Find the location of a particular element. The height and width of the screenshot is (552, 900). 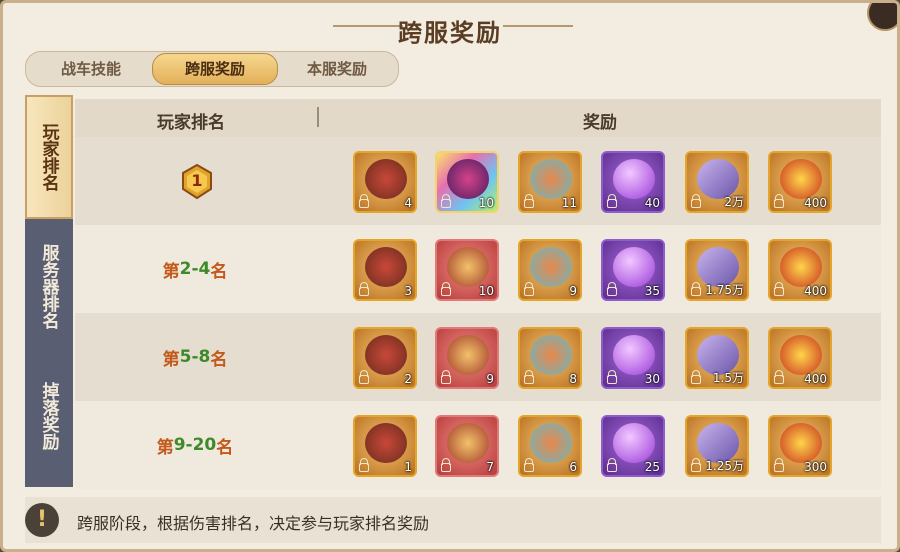

reward-item-beast-card: 10 is located at coordinates (467, 270).